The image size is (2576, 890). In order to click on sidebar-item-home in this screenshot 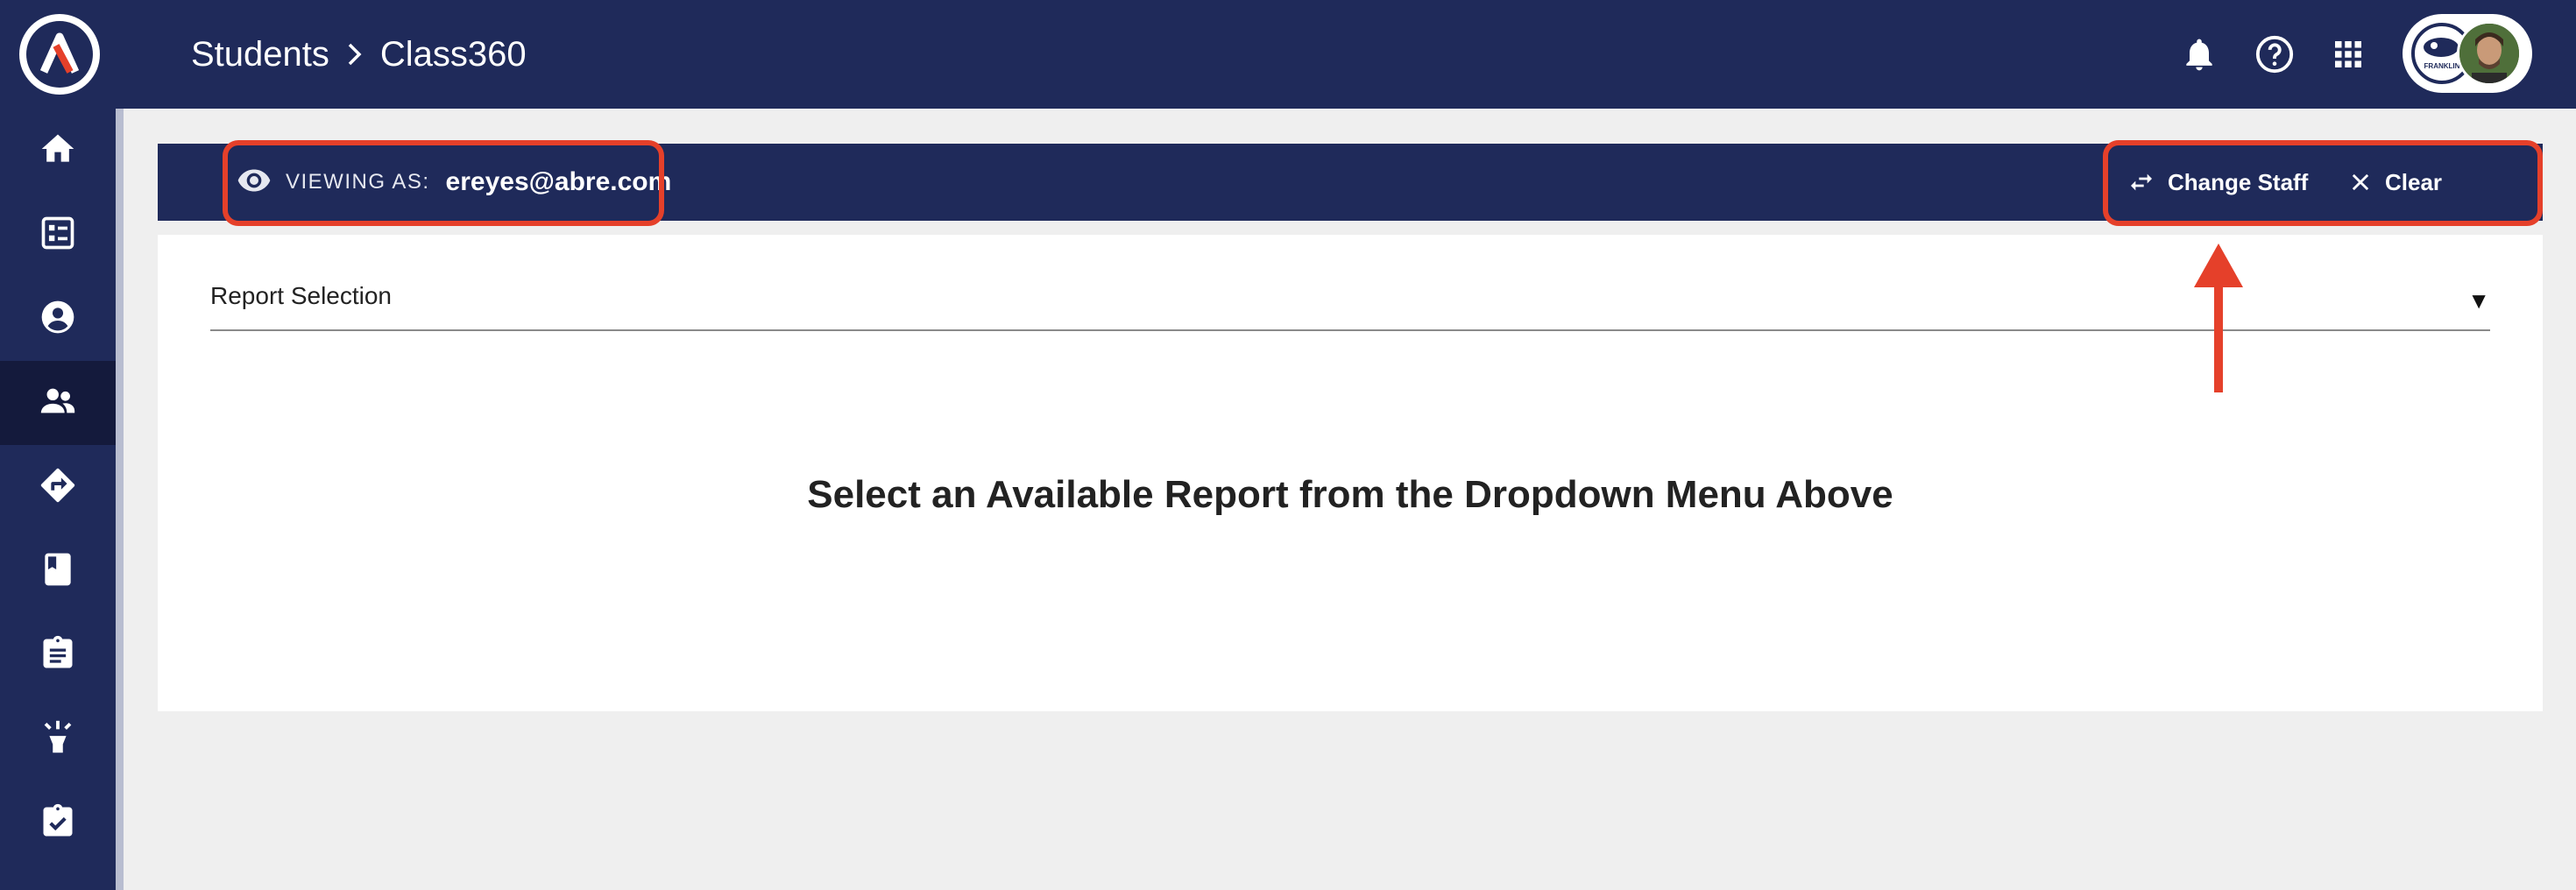, I will do `click(58, 151)`.